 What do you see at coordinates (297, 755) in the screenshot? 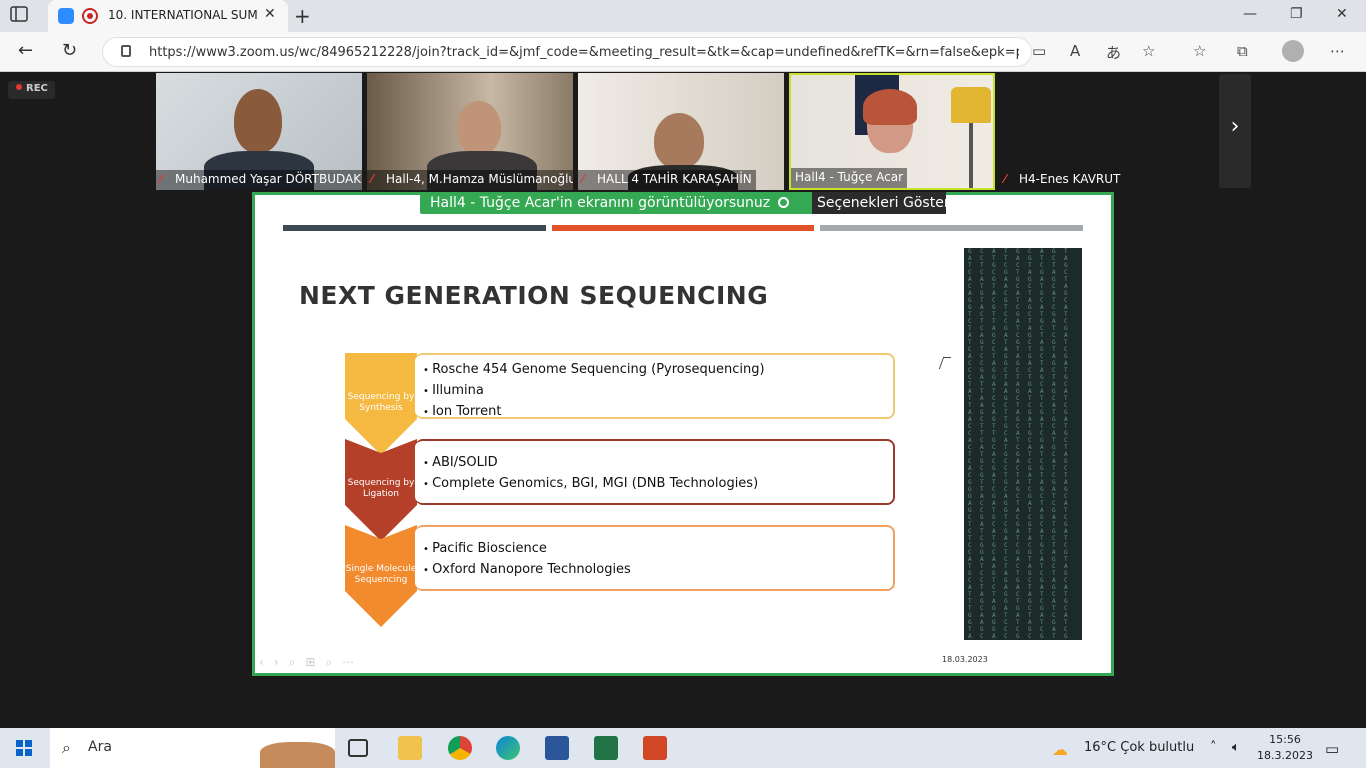
I see `search-highlight-image` at bounding box center [297, 755].